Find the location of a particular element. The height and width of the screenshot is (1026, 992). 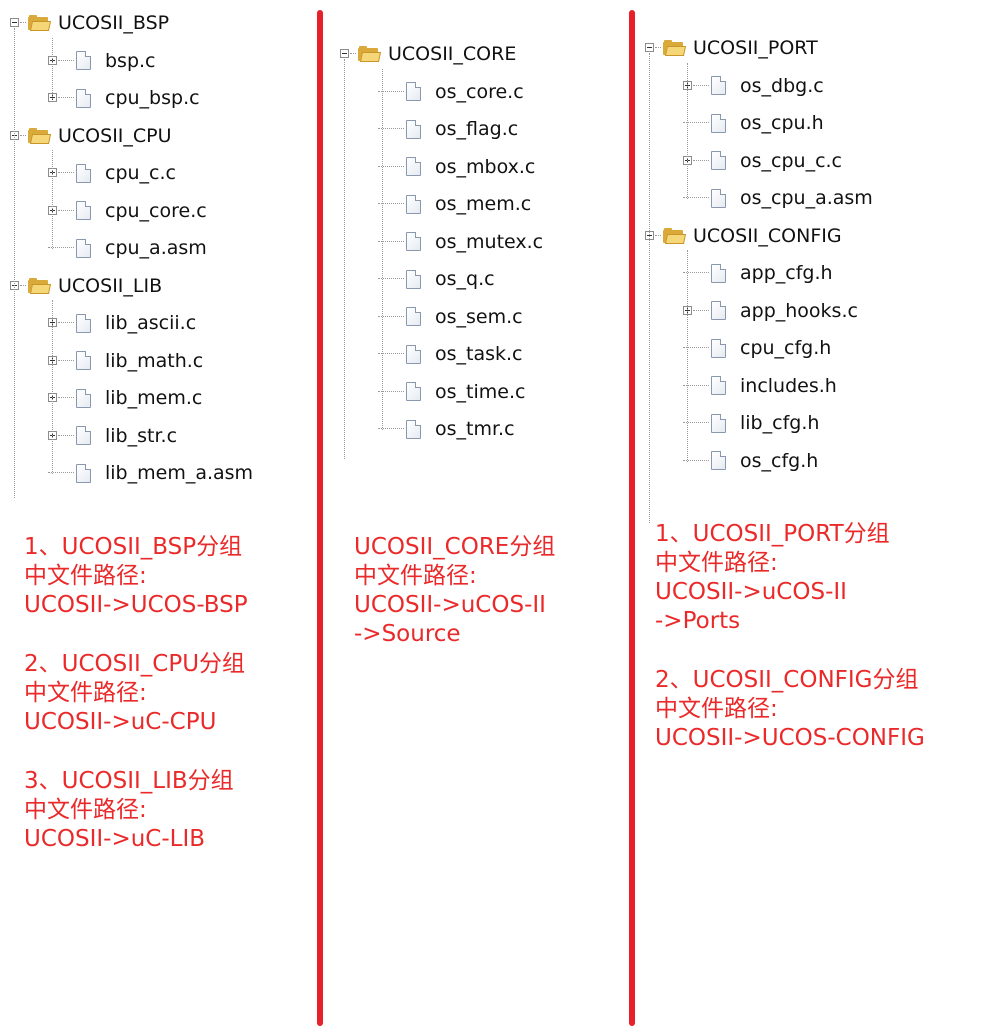

tree-file-row: lib_mem.c is located at coordinates (125, 398).